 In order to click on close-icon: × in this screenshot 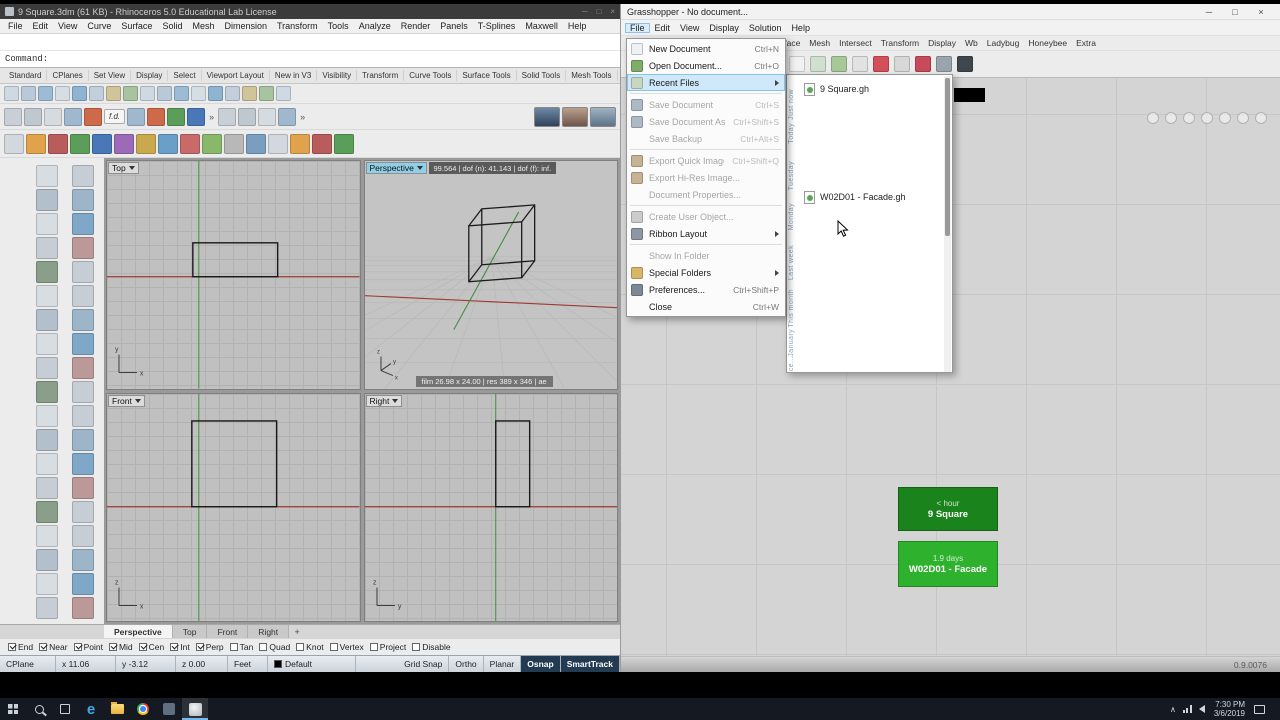, I will do `click(1261, 12)`.